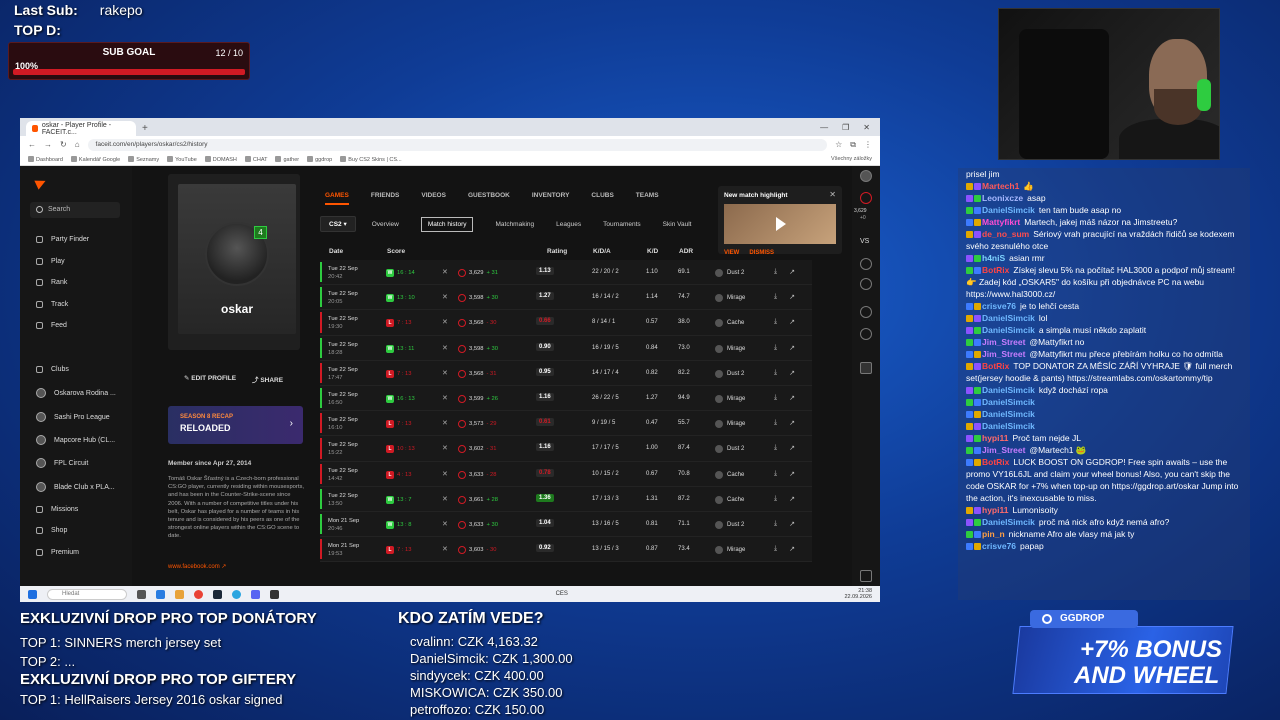  Describe the element at coordinates (832, 194) in the screenshot. I see `close-icon: ✕` at that location.